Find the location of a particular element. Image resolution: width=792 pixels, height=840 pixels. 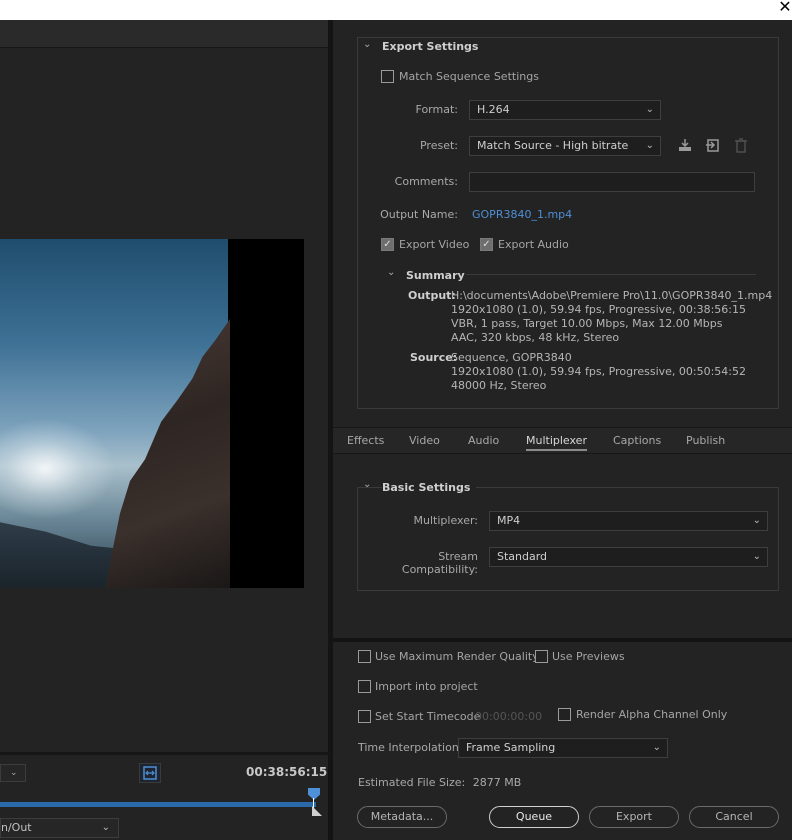

time-interpolation-label: Time Interpolation: is located at coordinates (410, 747).